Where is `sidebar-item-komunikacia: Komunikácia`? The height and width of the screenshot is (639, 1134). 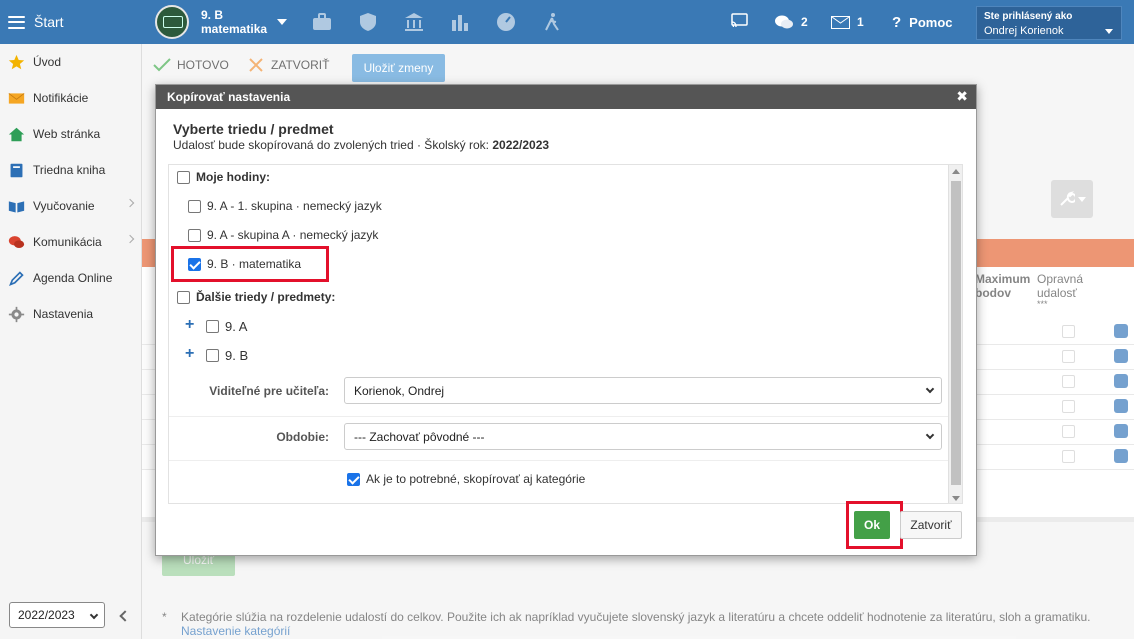 sidebar-item-komunikacia: Komunikácia is located at coordinates (70, 242).